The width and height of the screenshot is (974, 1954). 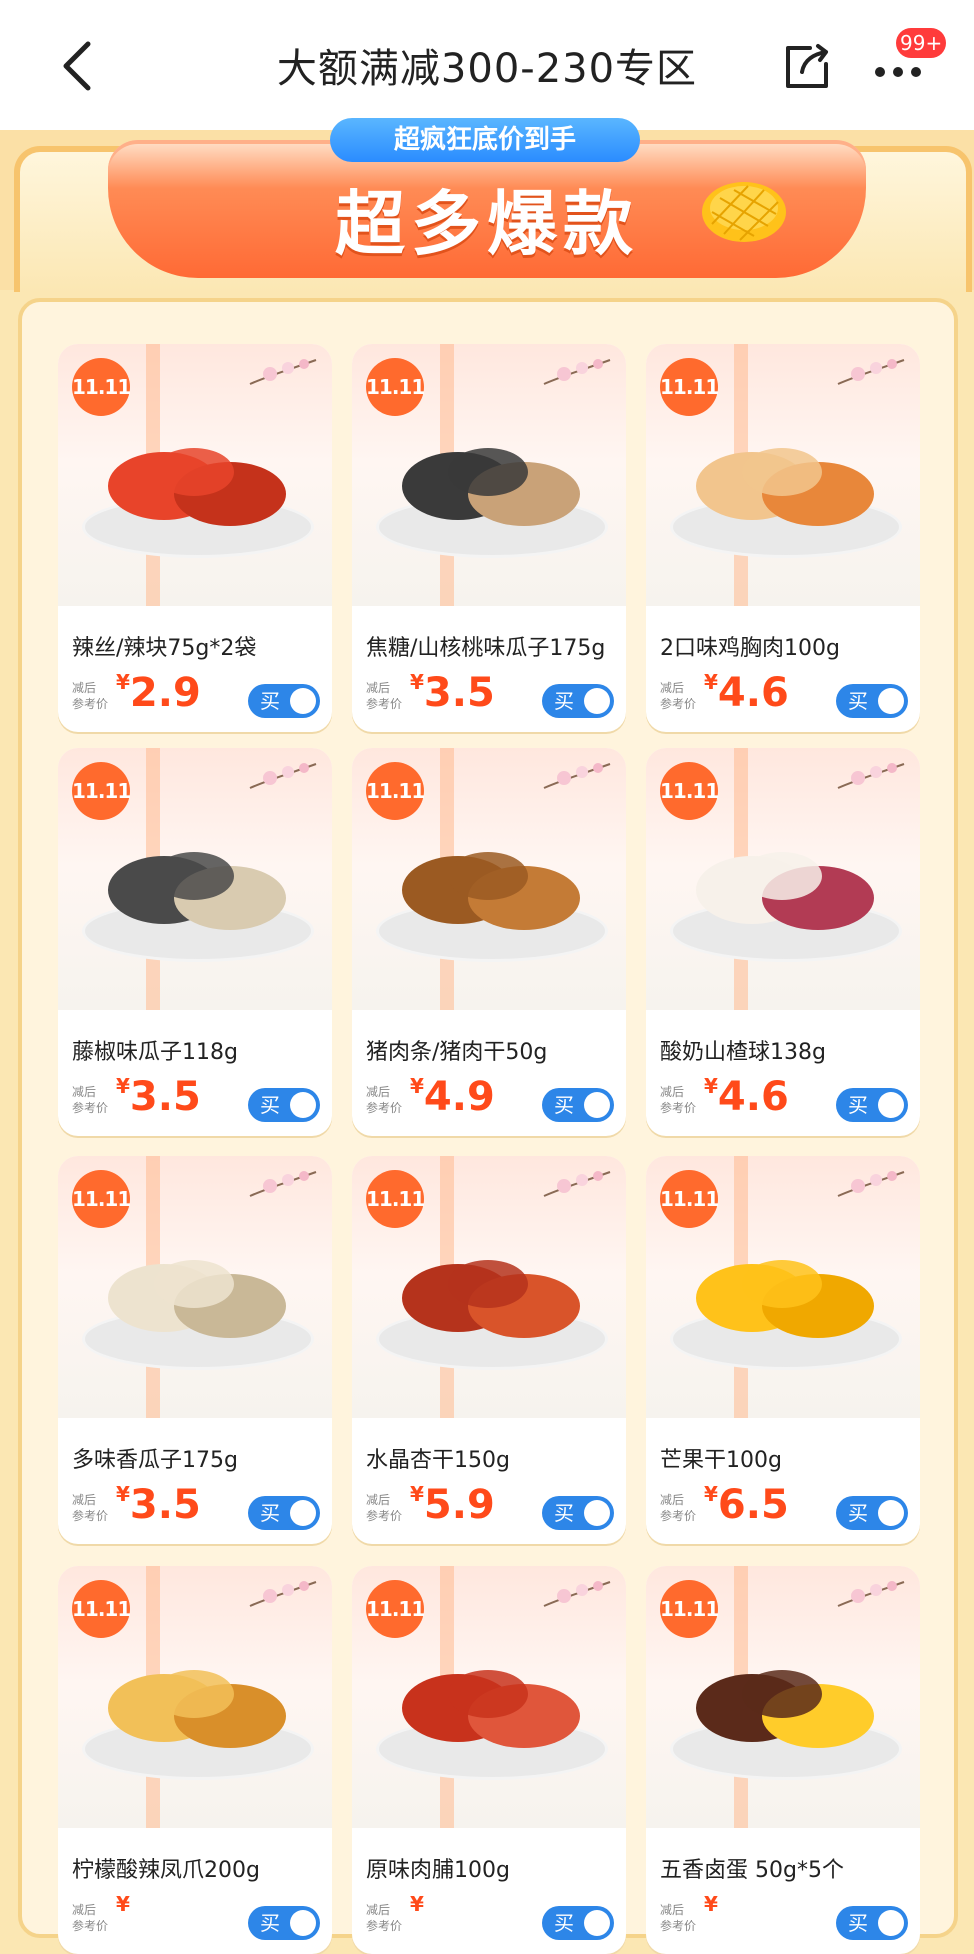 I want to click on product-card: 11.11 2口味鸡胸肉100g 减后 参考价 ¥4.6 买, so click(x=783, y=538).